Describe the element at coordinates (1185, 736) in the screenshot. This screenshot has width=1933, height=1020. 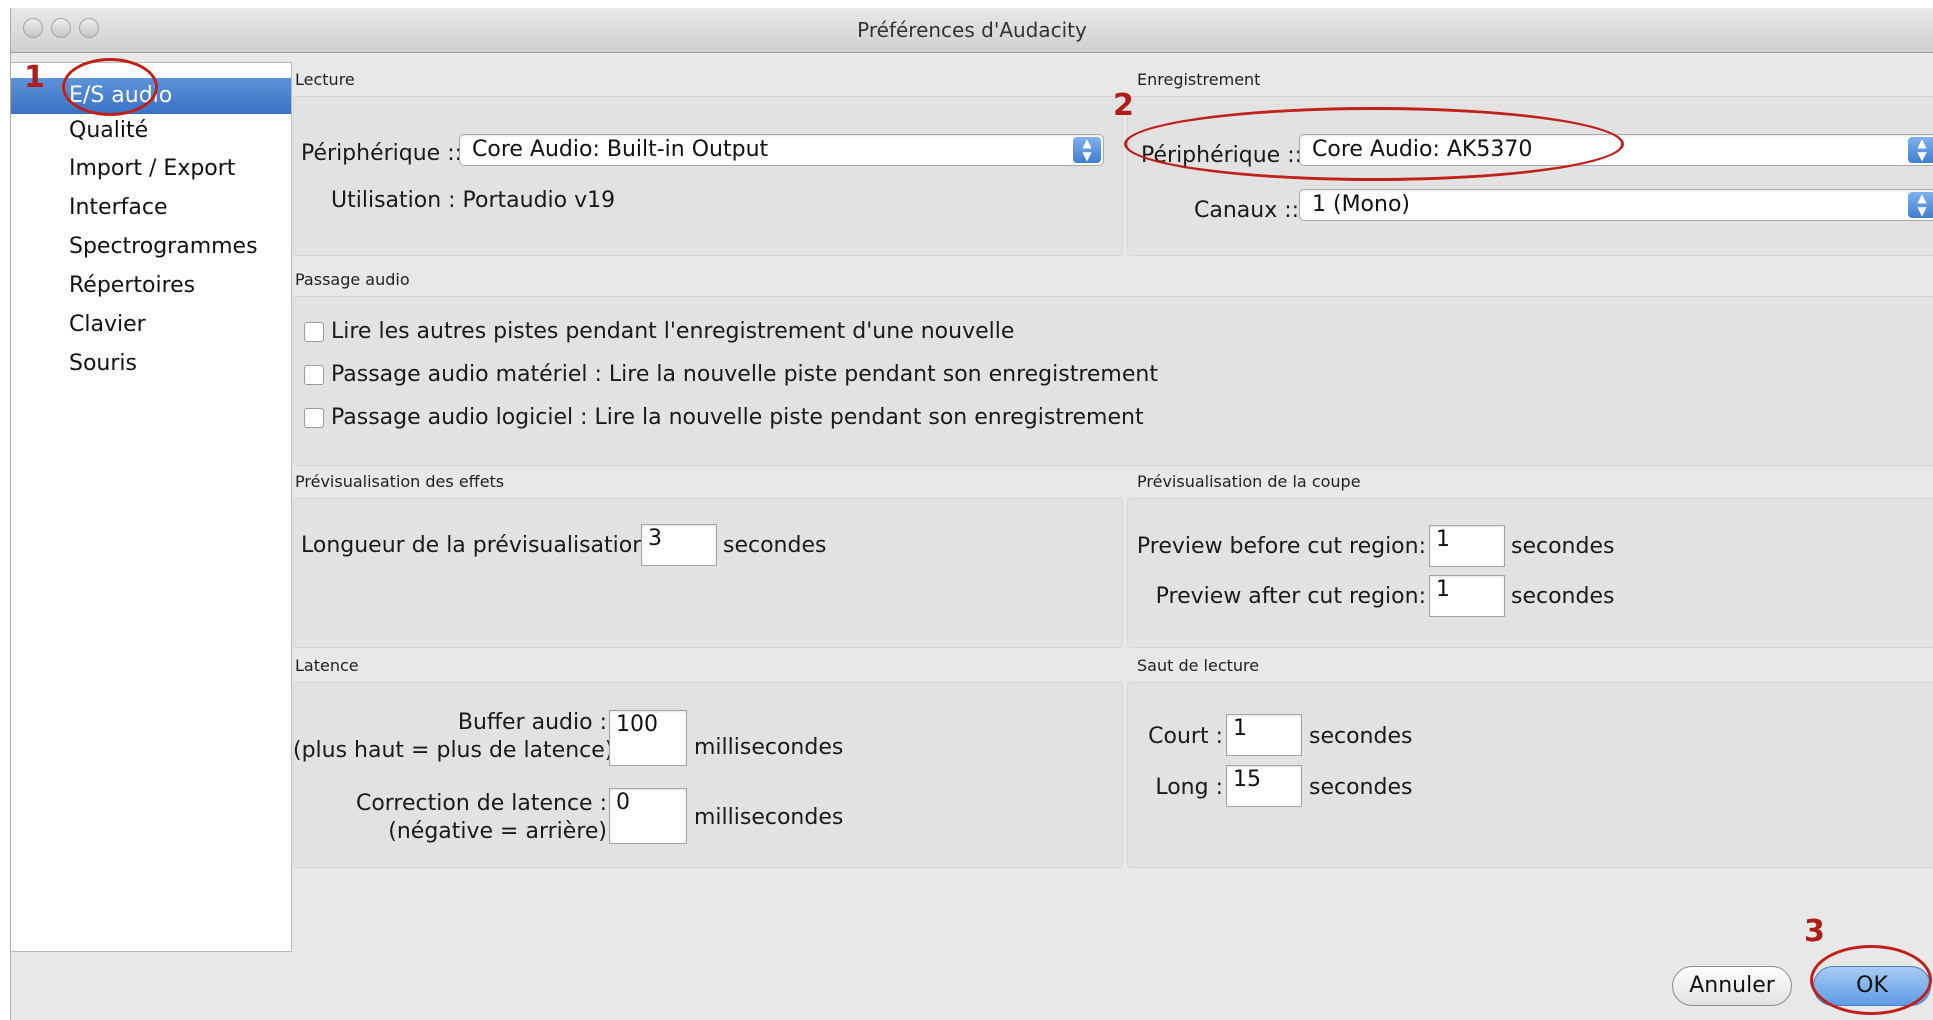
I see `saut-court-label: Court :` at that location.